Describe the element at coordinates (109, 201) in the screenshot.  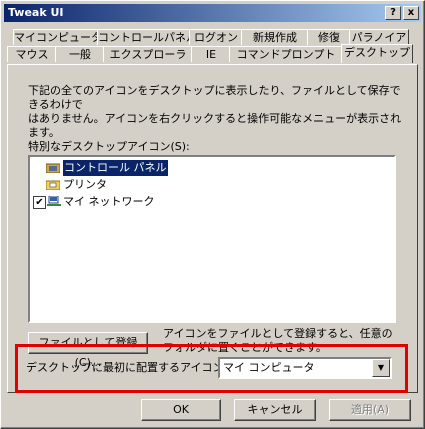
I see `list-item-label: マイ ネットワーク` at that location.